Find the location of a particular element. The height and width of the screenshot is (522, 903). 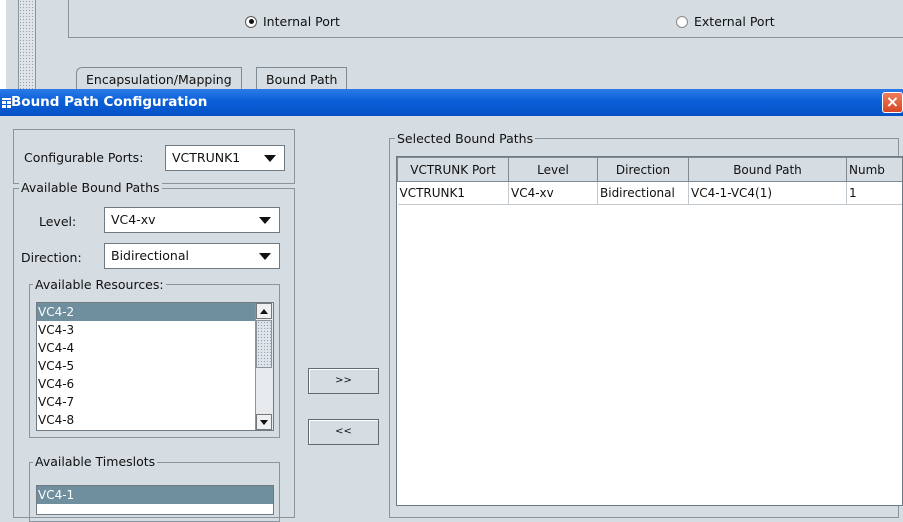

cell-level: VC4-xv is located at coordinates (553, 193).